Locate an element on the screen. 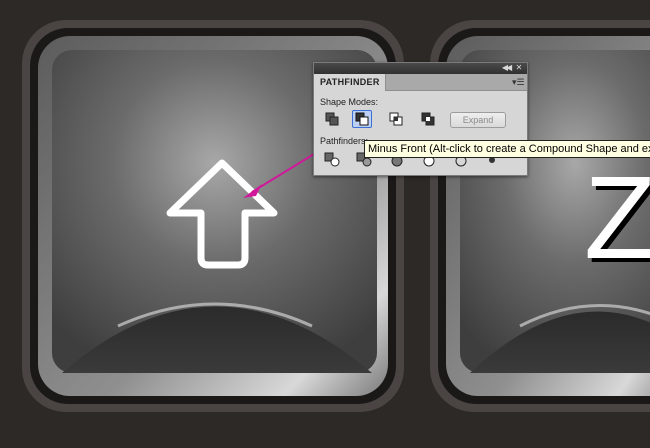 Image resolution: width=650 pixels, height=448 pixels. panel-menu-icon: ▾☰ is located at coordinates (518, 82).